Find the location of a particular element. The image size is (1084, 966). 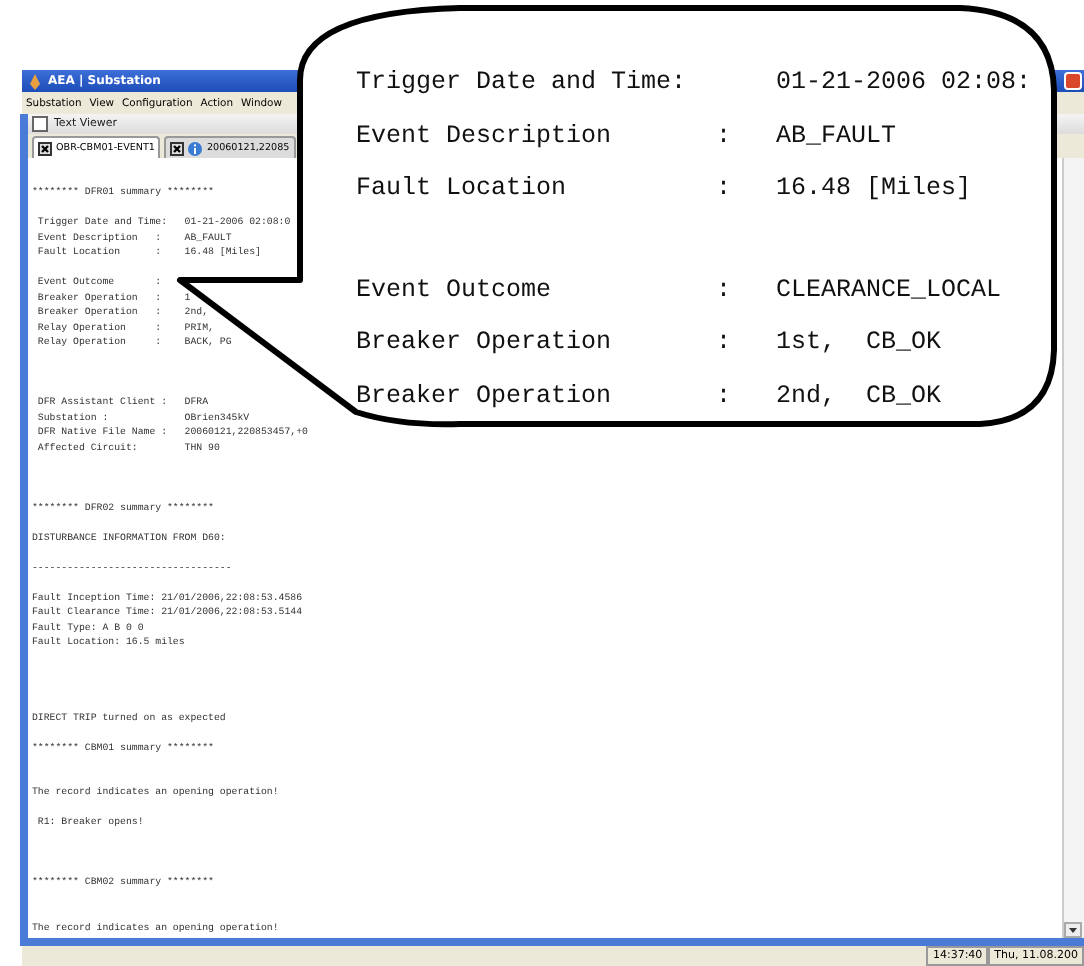

field-value: 16.48 [Miles] is located at coordinates (875, 188).